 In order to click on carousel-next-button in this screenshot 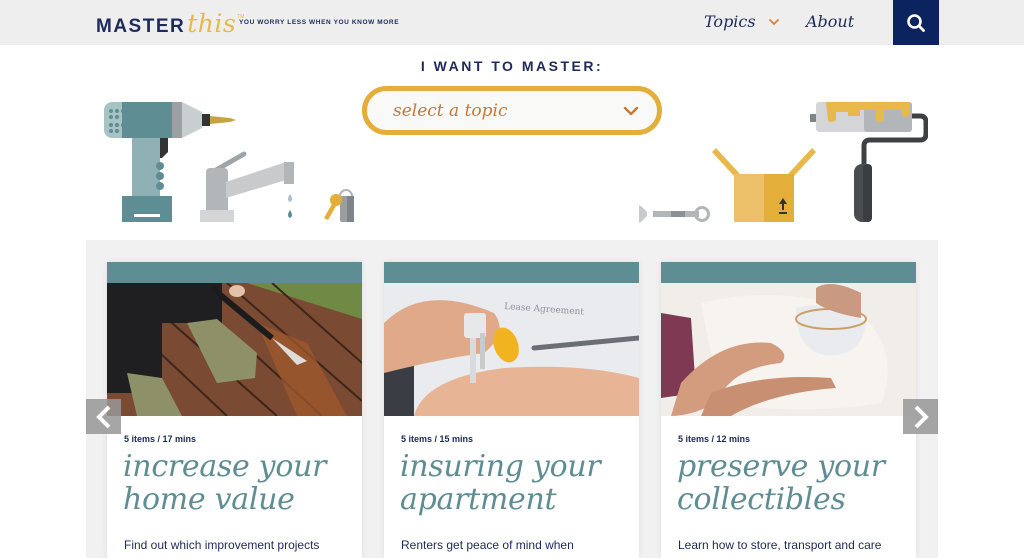, I will do `click(920, 416)`.